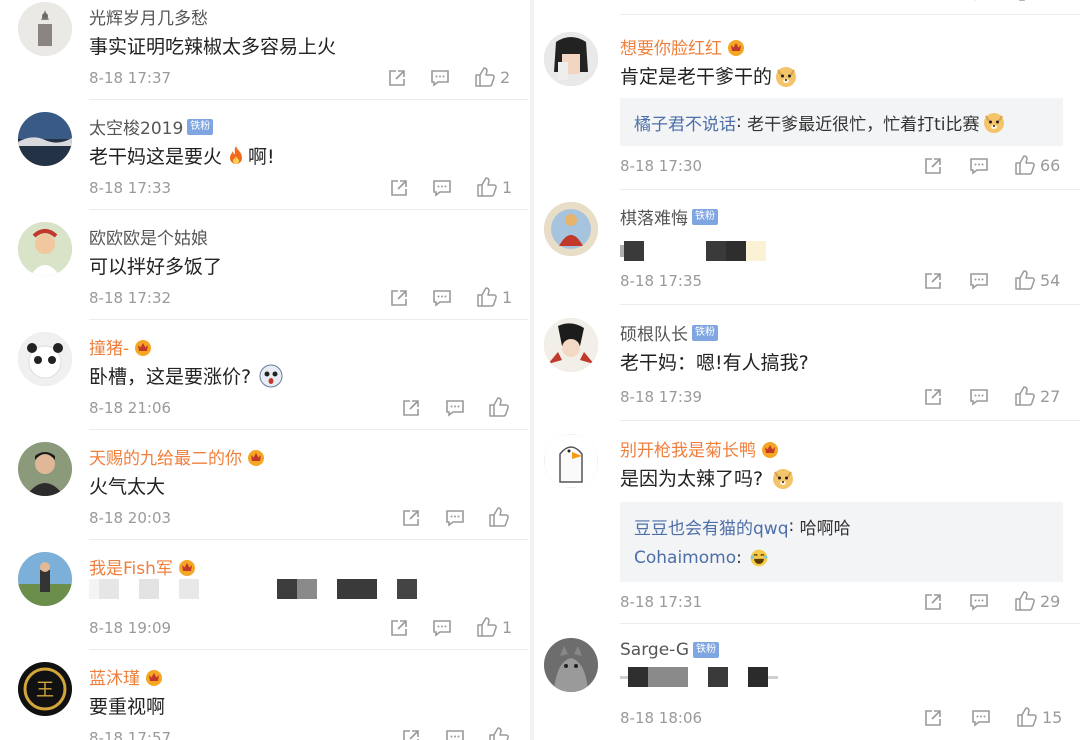 The image size is (1080, 740). I want to click on reply-box: 橘子君不说话 : 老干爹最近很忙，忙着打ti比赛, so click(841, 122).